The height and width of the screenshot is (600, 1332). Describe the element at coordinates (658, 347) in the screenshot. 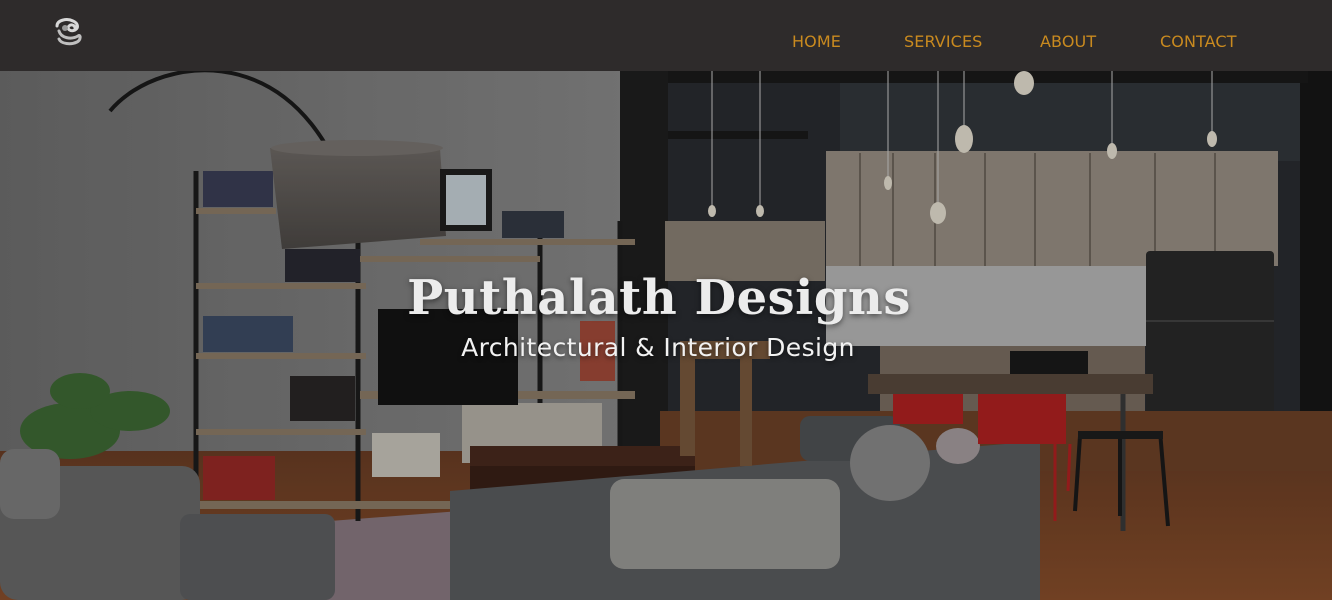

I see `hero-subtitle: Architectural & Interior Design` at that location.